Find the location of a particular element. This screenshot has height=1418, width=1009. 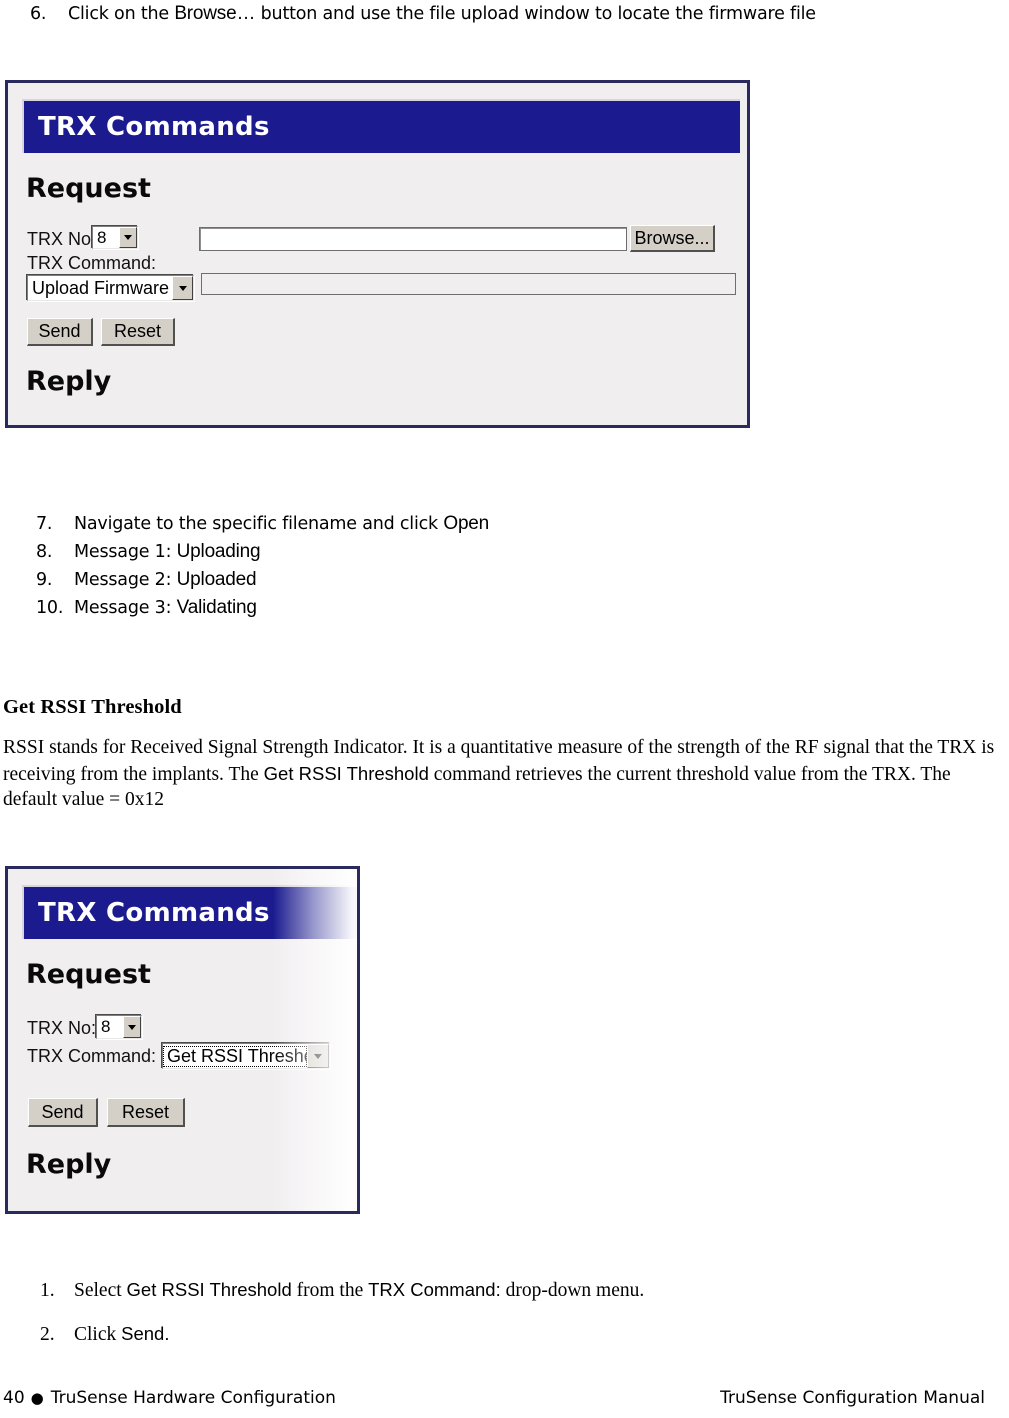

ui-term-trx-command: TRX Command: is located at coordinates (434, 1289).